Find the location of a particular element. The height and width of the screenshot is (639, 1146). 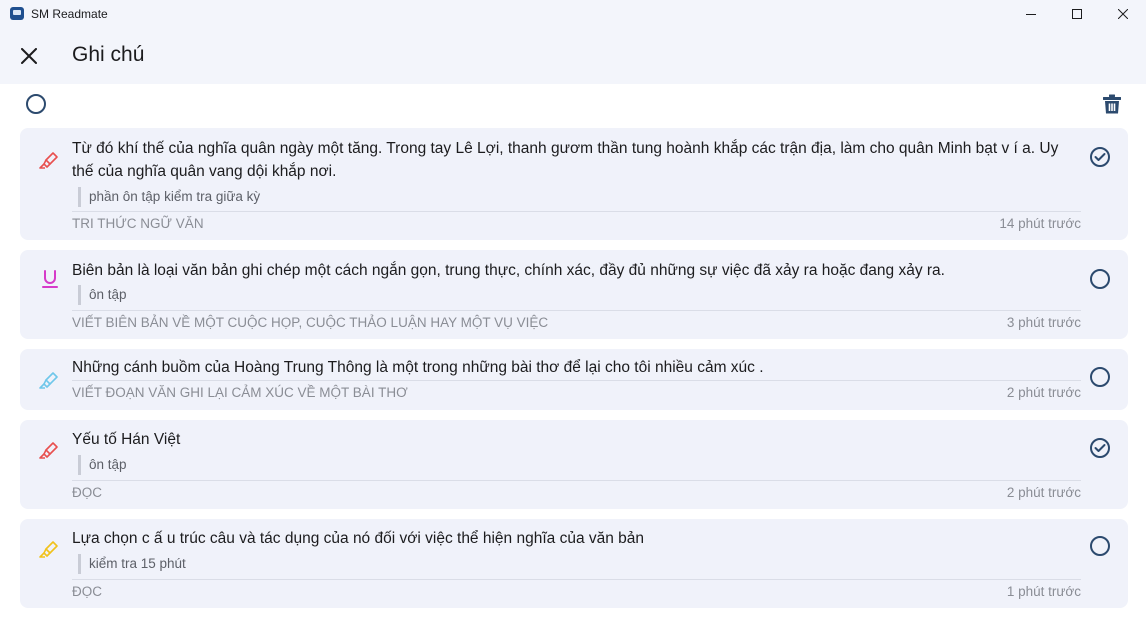

app-icon is located at coordinates (17, 13).